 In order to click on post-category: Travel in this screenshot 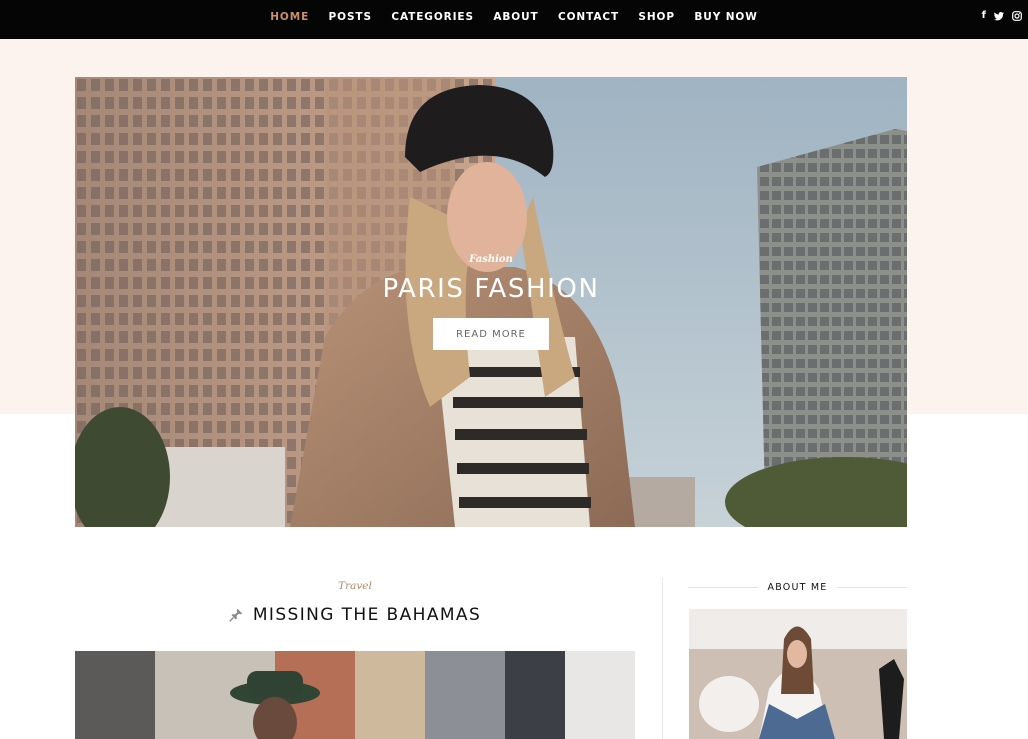, I will do `click(355, 586)`.